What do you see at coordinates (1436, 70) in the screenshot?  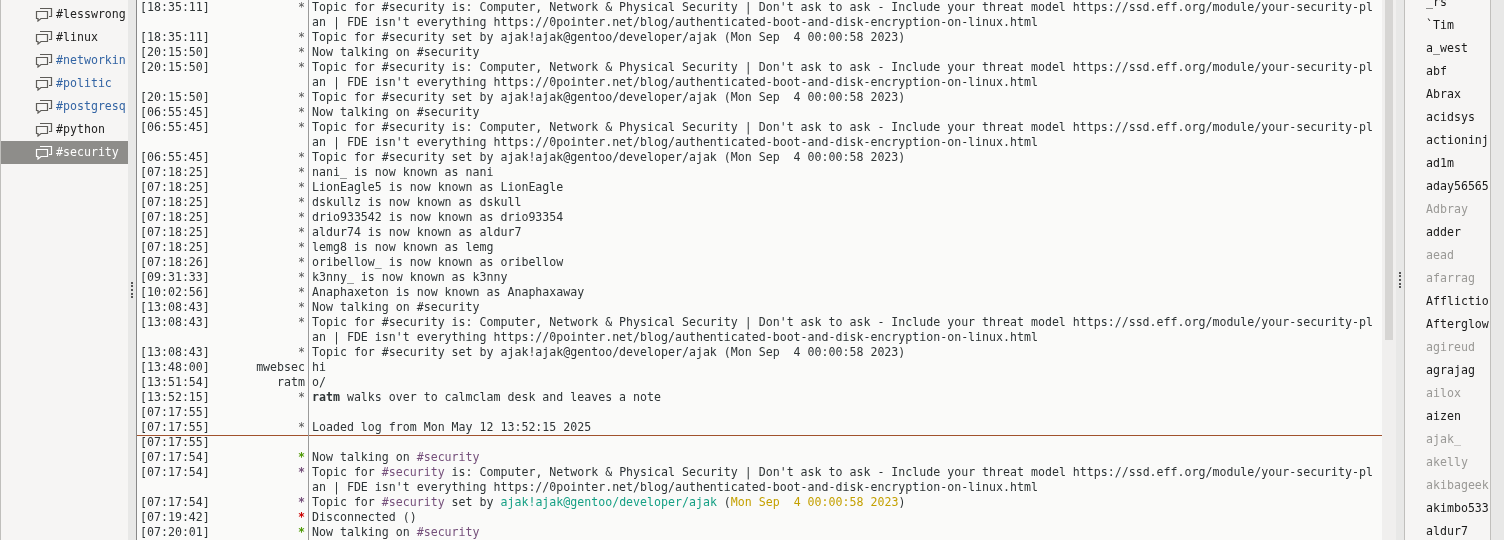 I see `user-name: abf` at bounding box center [1436, 70].